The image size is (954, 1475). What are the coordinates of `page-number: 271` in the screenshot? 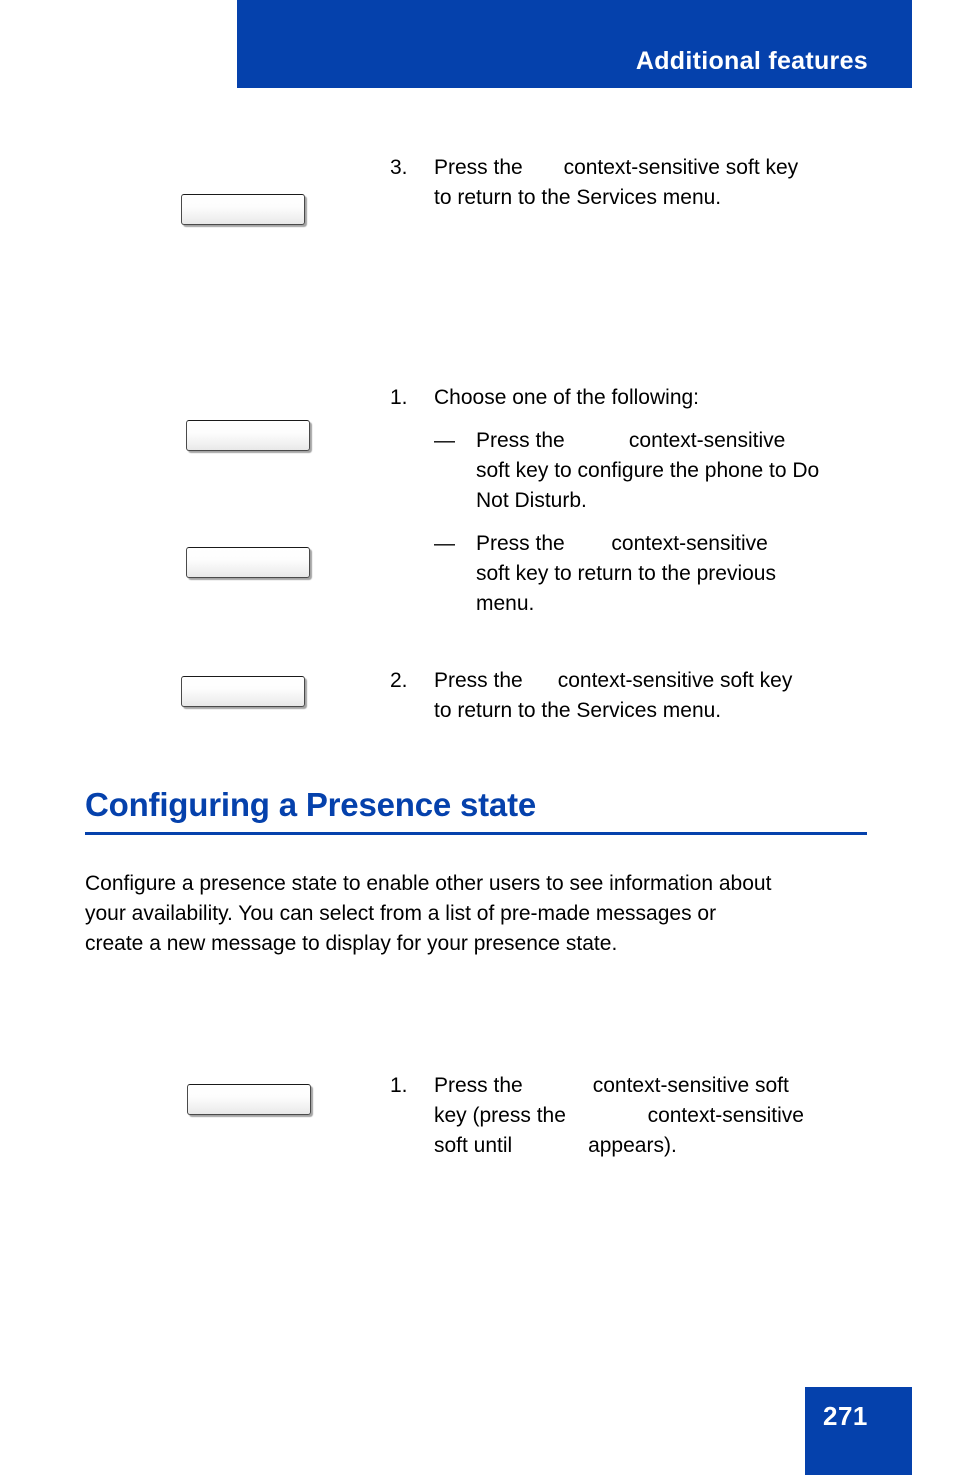 It's located at (845, 1416).